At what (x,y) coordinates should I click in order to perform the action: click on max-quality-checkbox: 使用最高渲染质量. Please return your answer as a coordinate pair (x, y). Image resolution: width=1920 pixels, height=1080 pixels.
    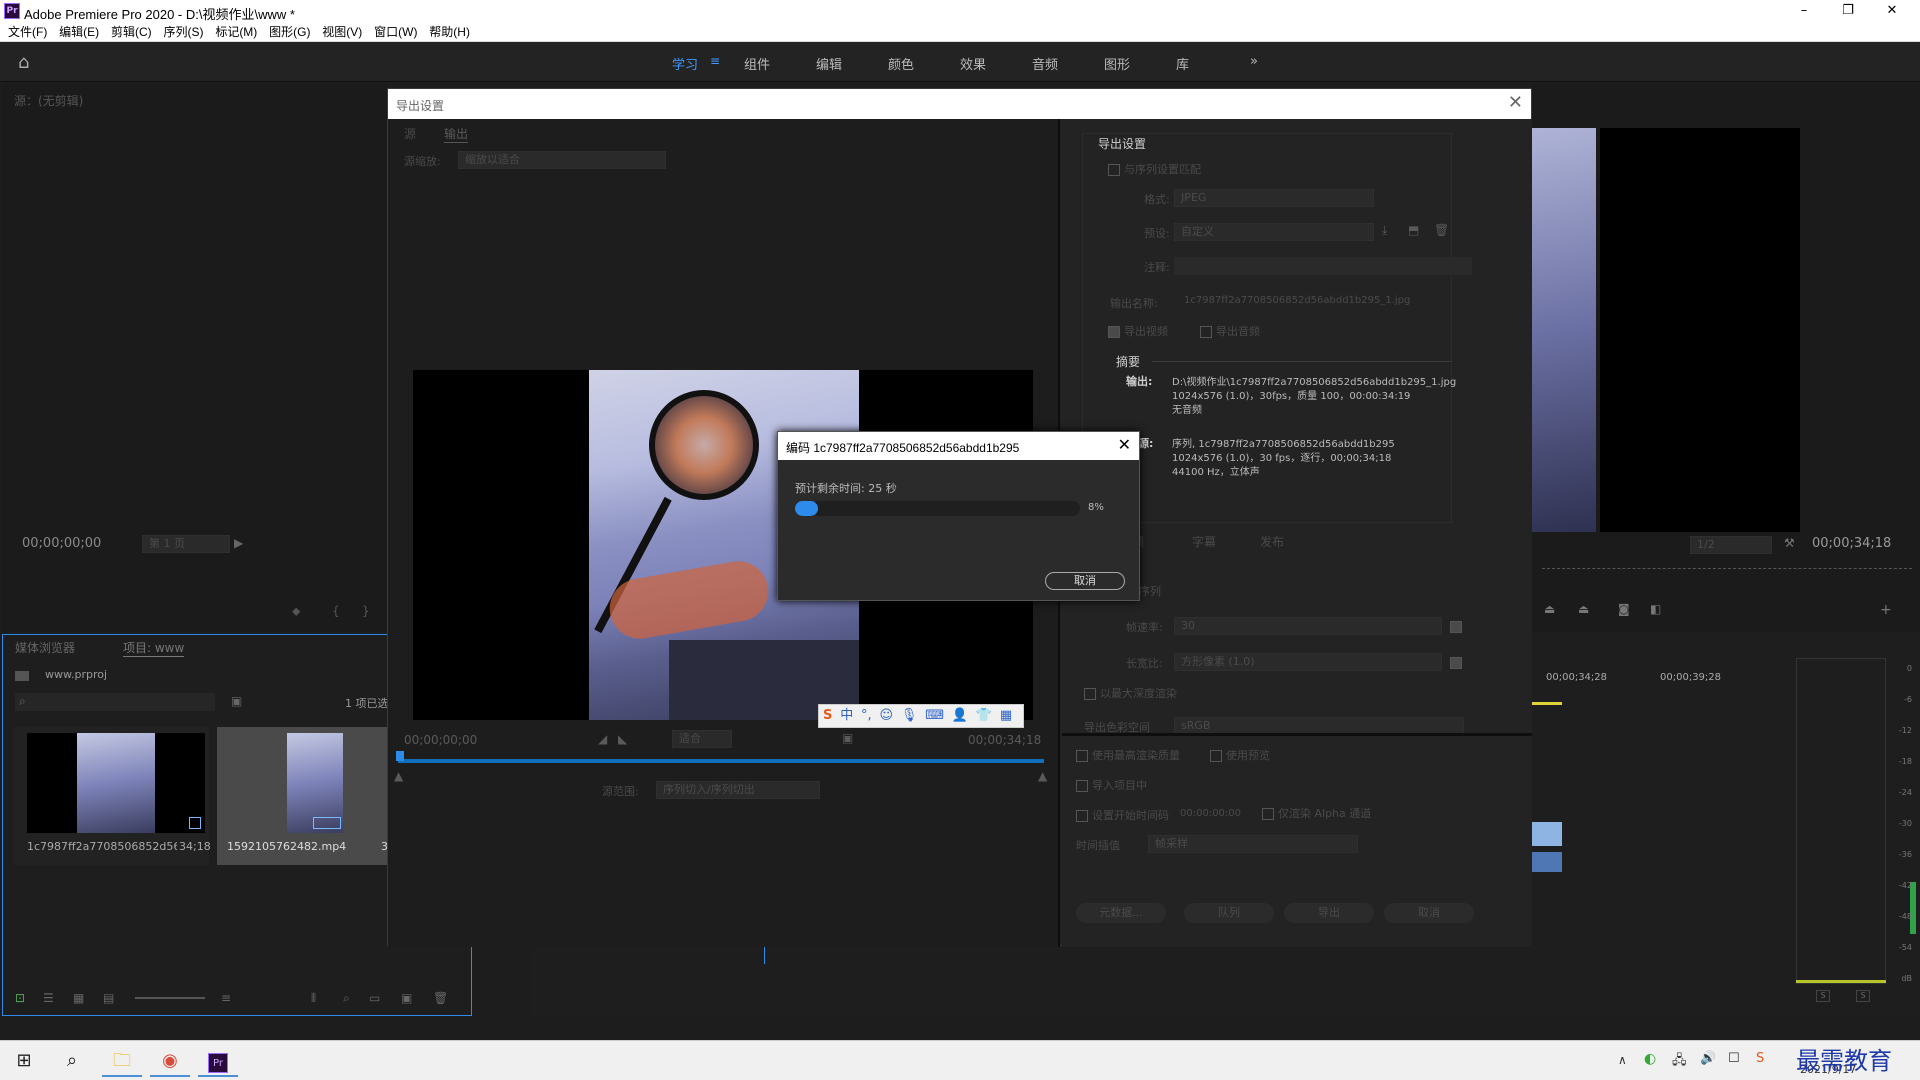
    Looking at the image, I should click on (1128, 755).